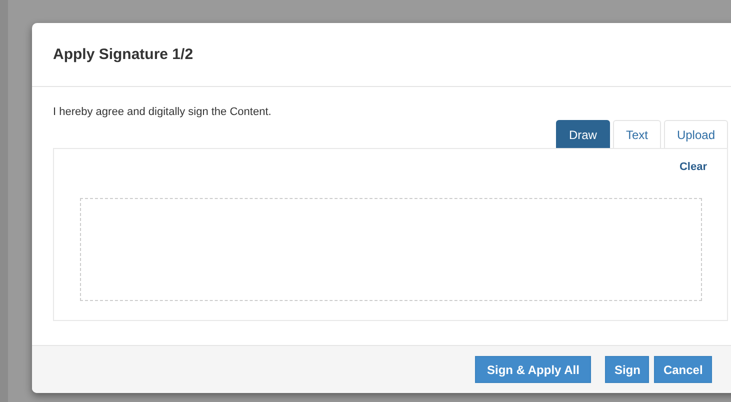 The image size is (731, 402). Describe the element at coordinates (162, 112) in the screenshot. I see `consent-statement: I hereby agree and digitally sign the Content.` at that location.